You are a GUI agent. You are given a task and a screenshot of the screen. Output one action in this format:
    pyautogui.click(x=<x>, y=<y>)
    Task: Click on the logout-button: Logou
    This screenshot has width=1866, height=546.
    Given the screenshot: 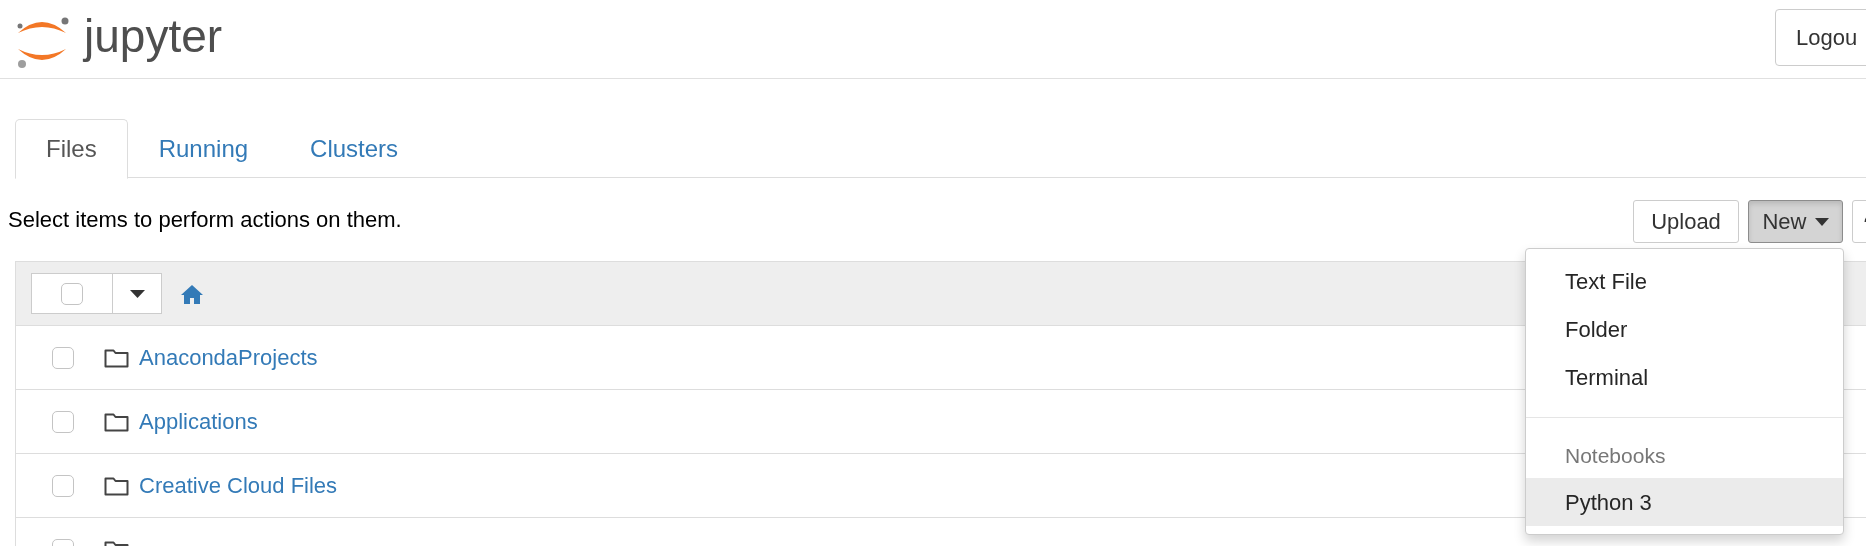 What is the action you would take?
    pyautogui.click(x=1820, y=37)
    